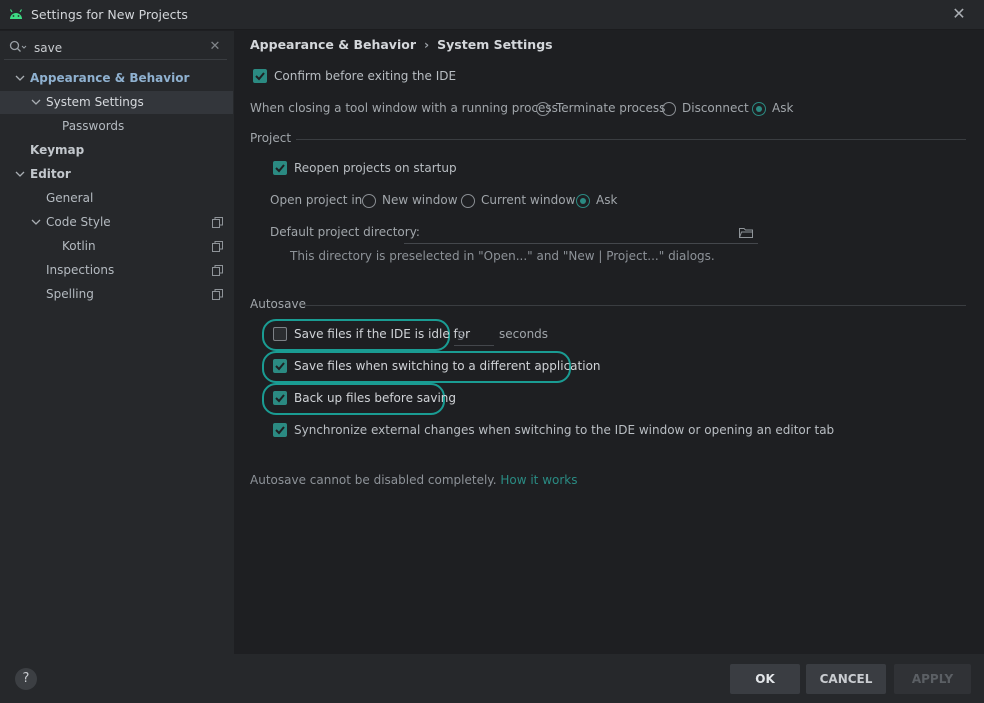 The height and width of the screenshot is (703, 984). I want to click on ask-radio, so click(759, 109).